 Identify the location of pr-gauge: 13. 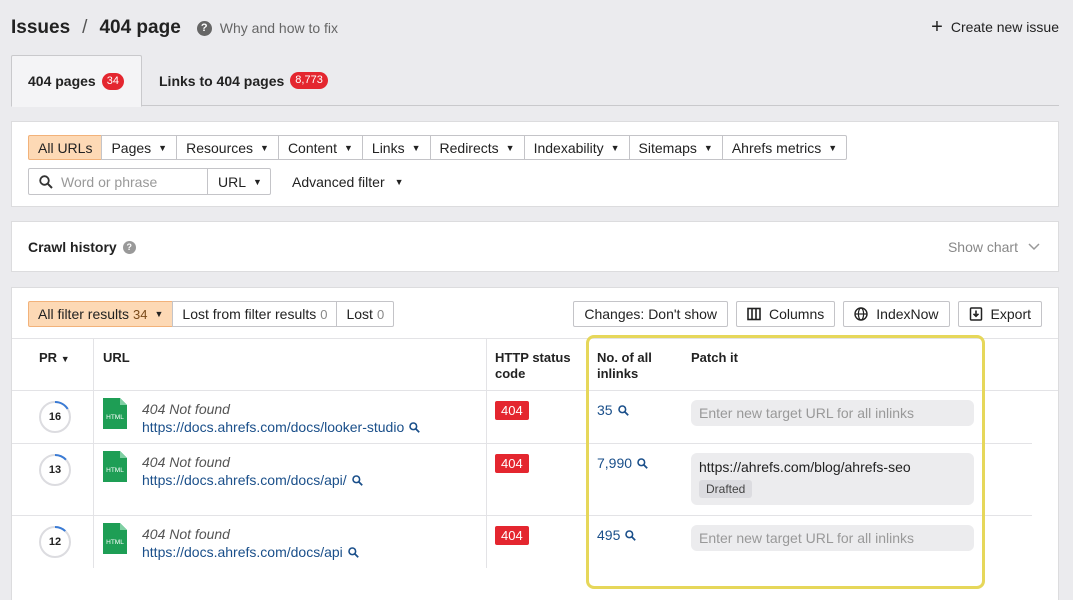
(55, 470).